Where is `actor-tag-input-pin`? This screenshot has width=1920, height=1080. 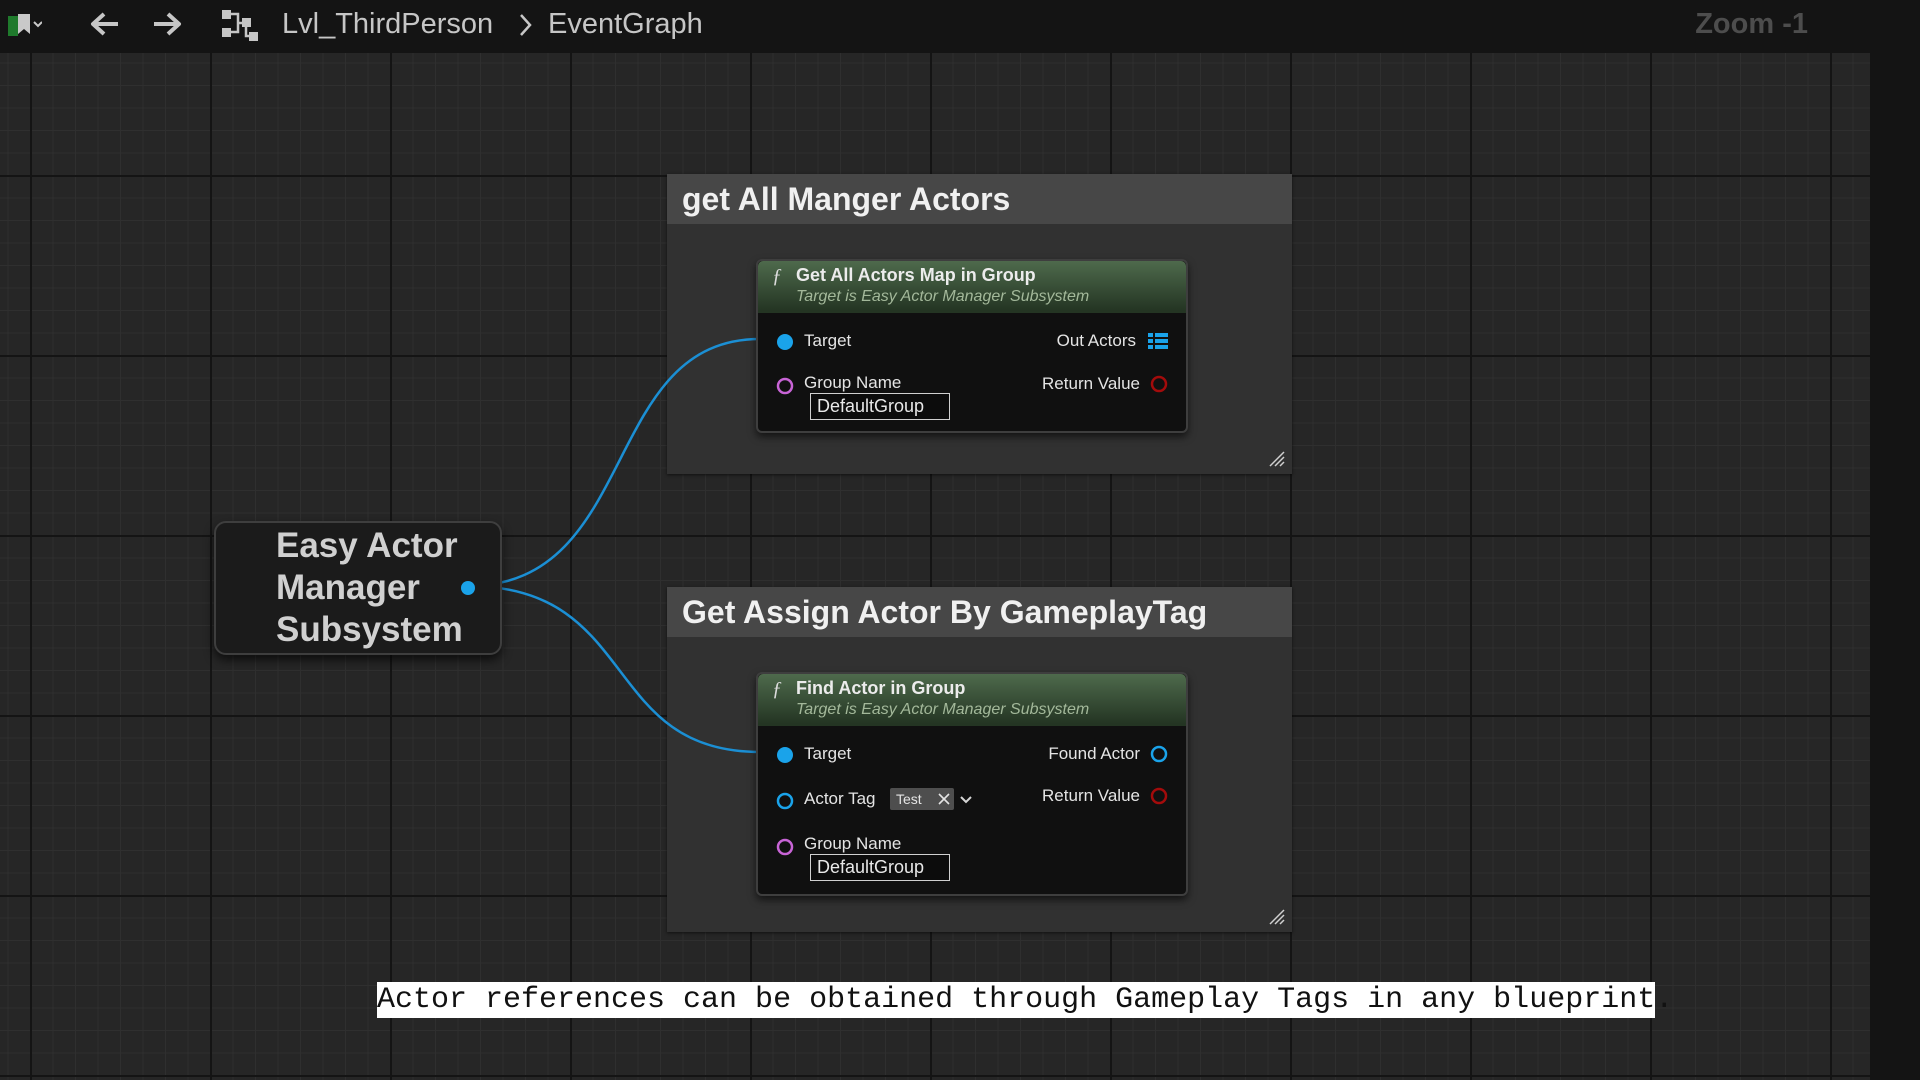 actor-tag-input-pin is located at coordinates (785, 801).